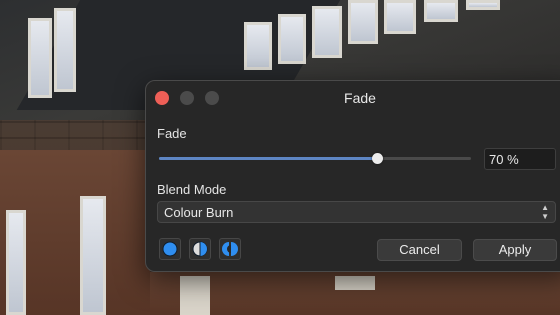  I want to click on blend-mode-label: Blend Mode, so click(192, 189).